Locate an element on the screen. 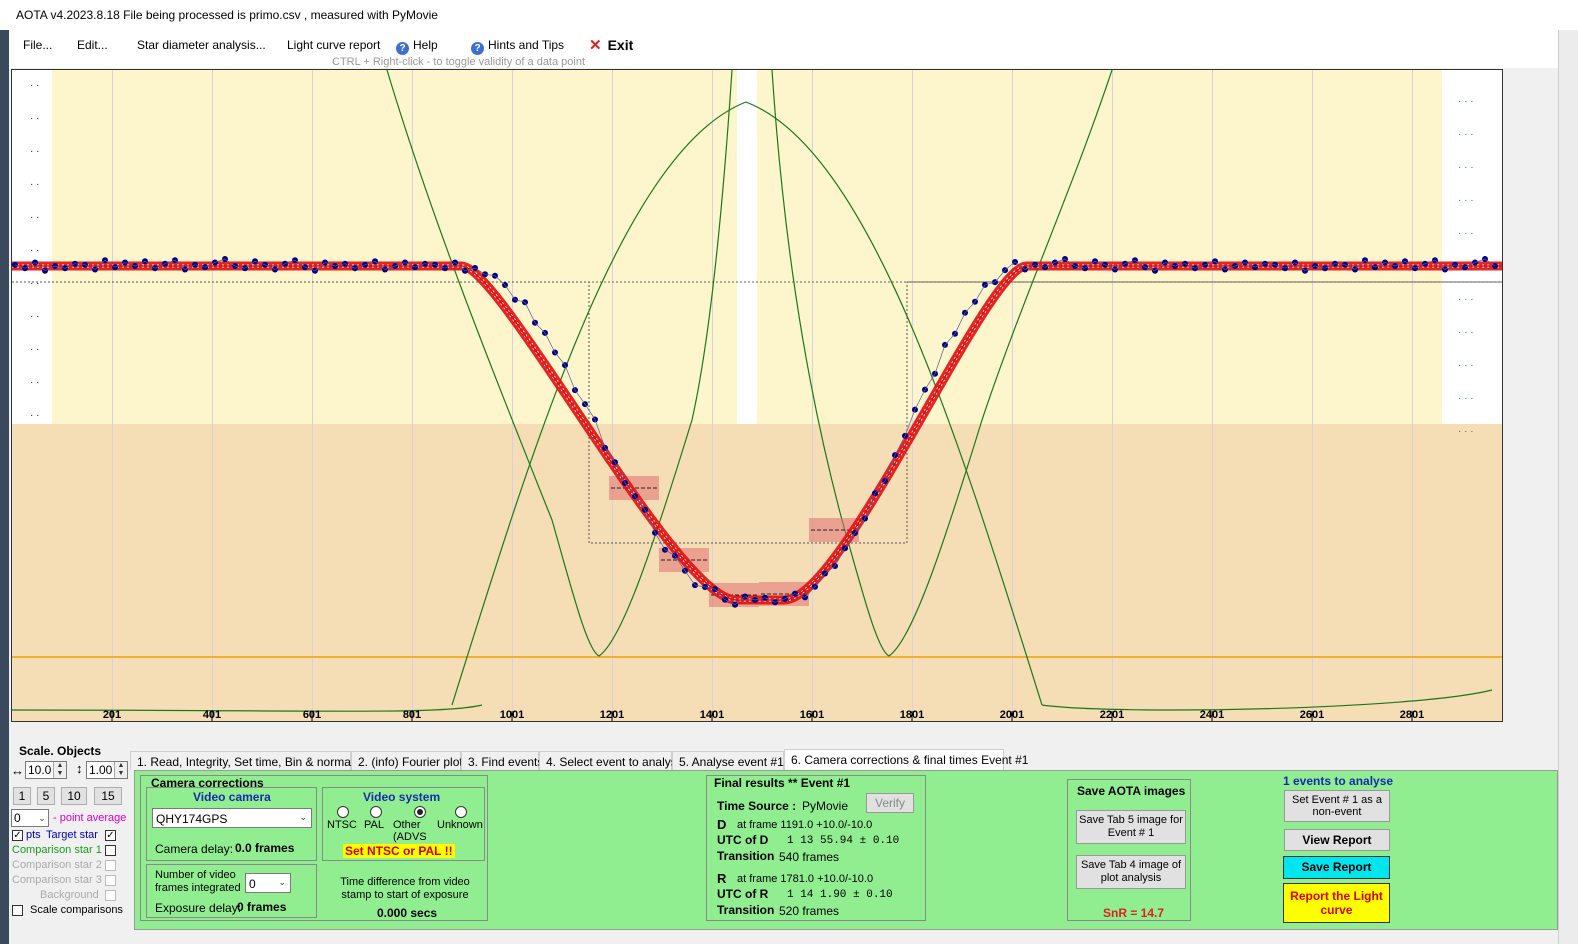 The image size is (1578, 944). chevron-down-icon: ⌄ is located at coordinates (42, 818).